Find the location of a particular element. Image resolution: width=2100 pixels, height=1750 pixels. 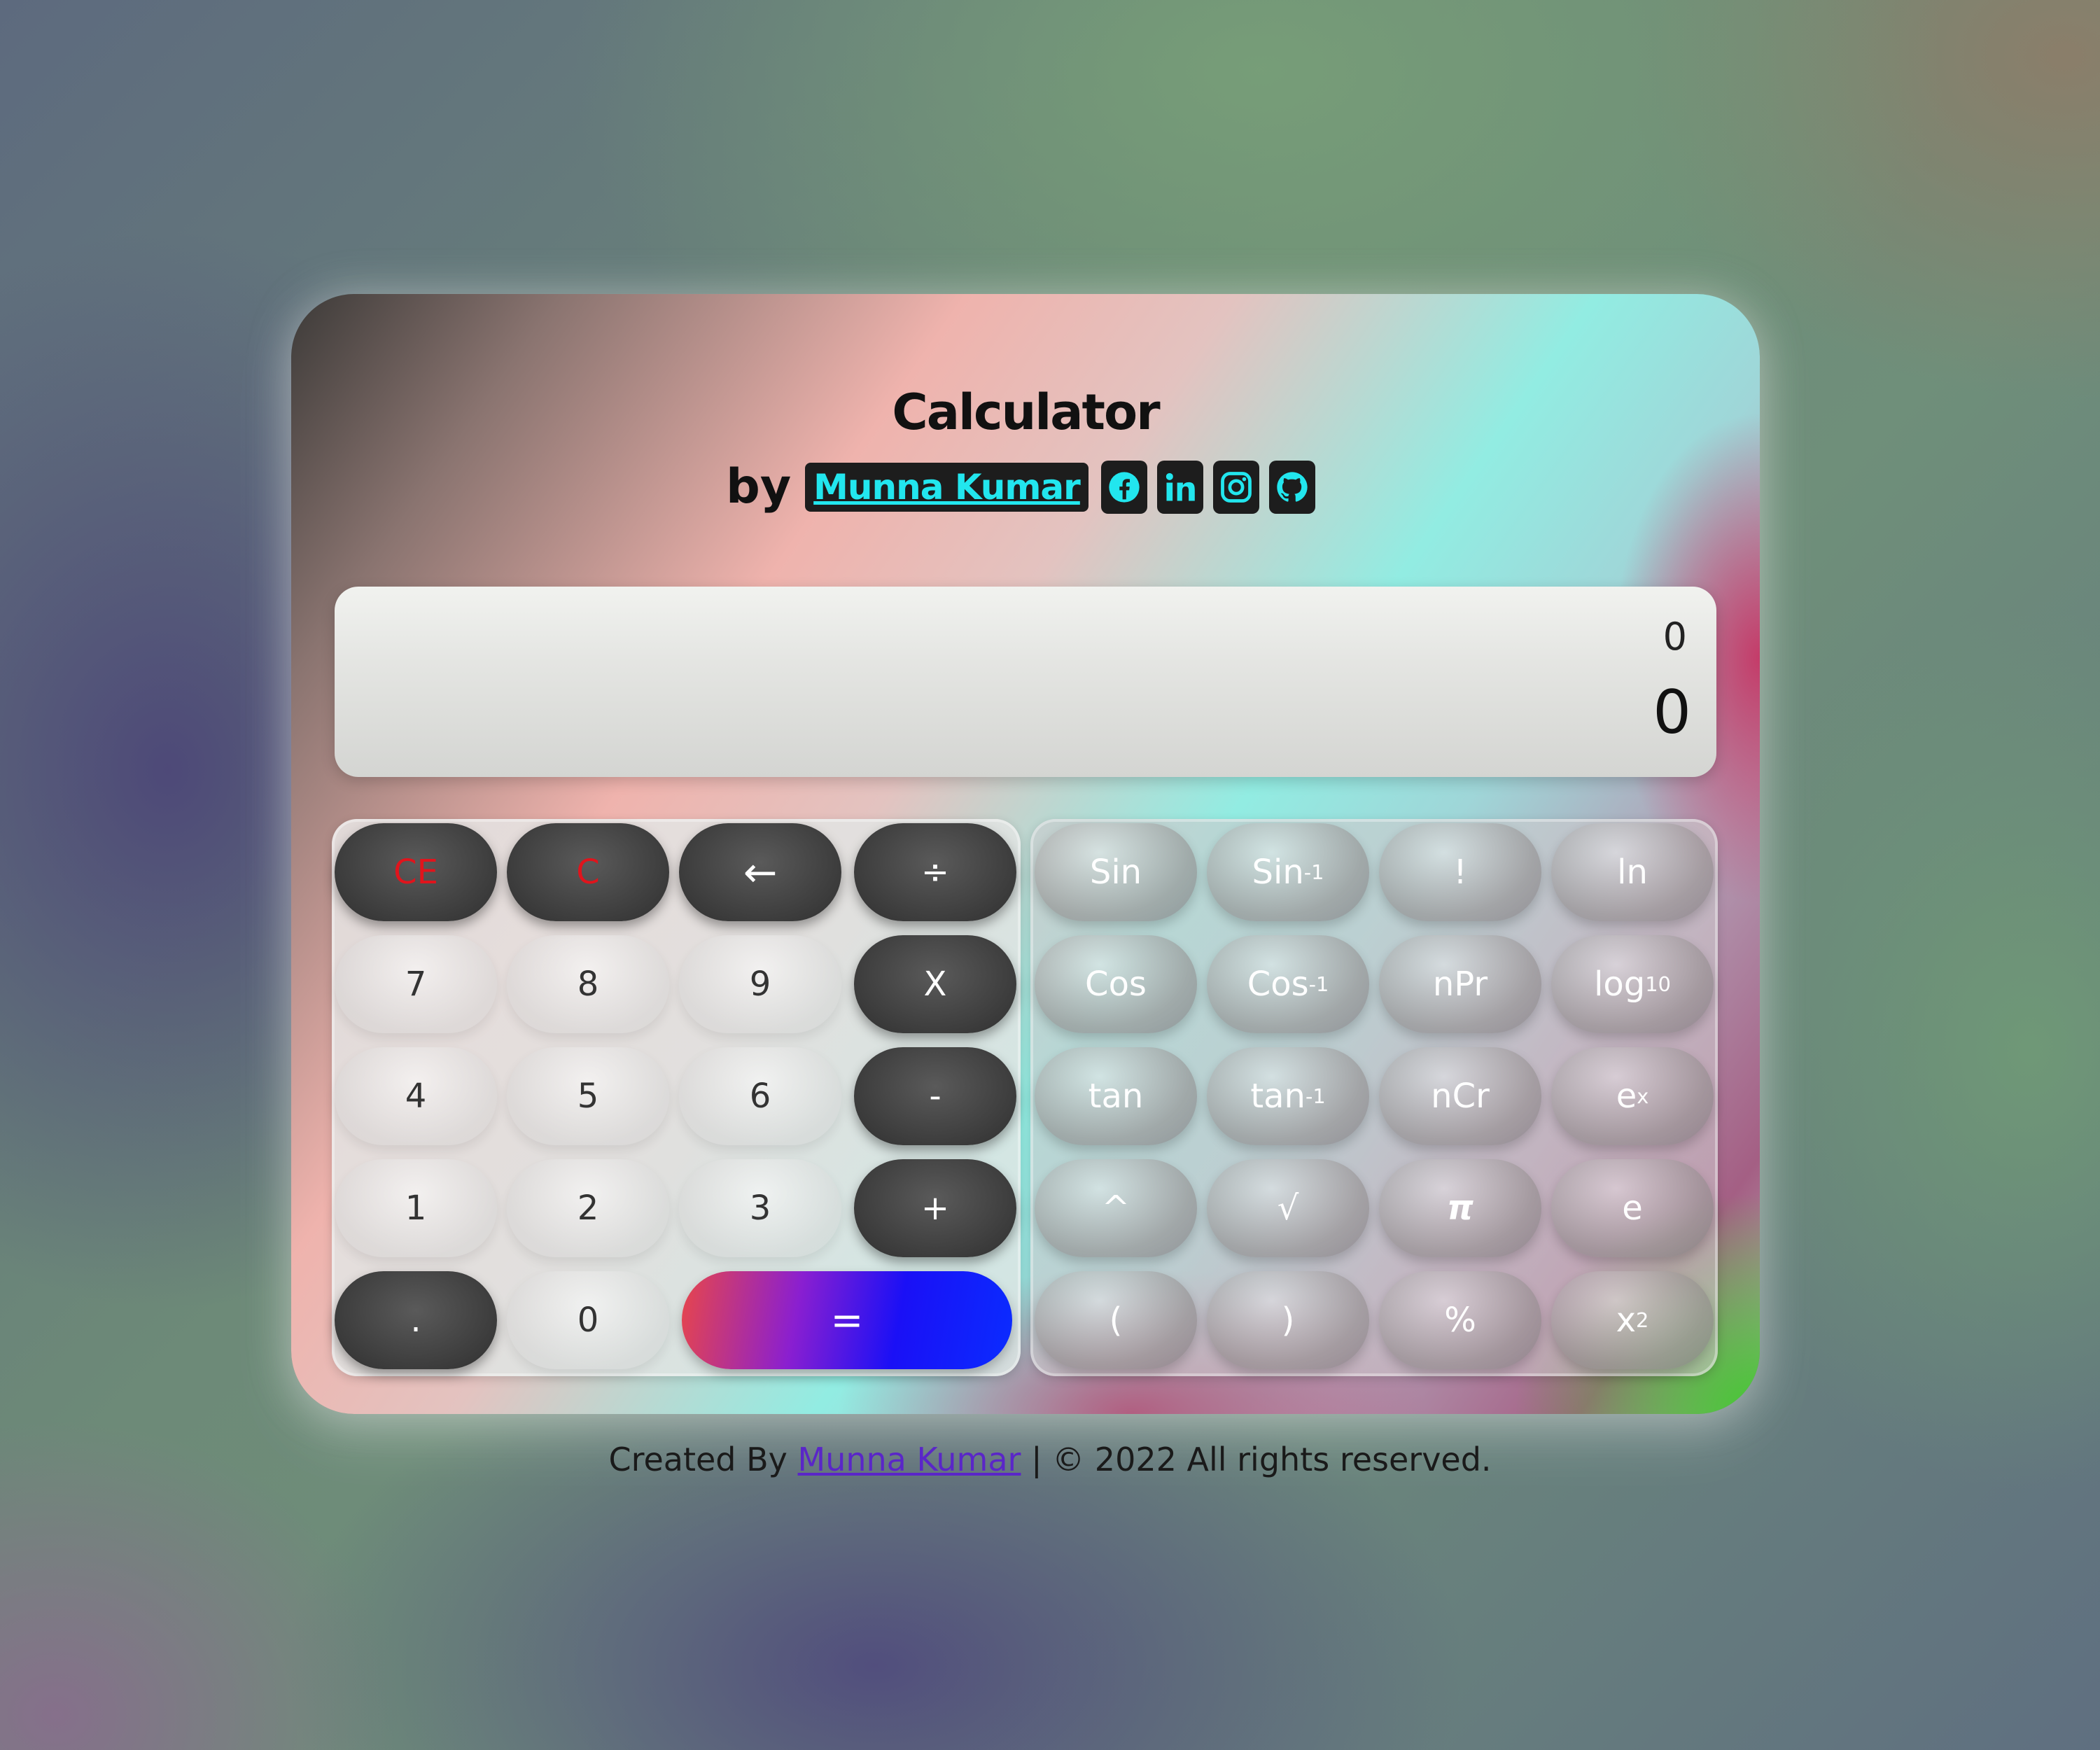

arctan-label: tan is located at coordinates (1278, 1096).